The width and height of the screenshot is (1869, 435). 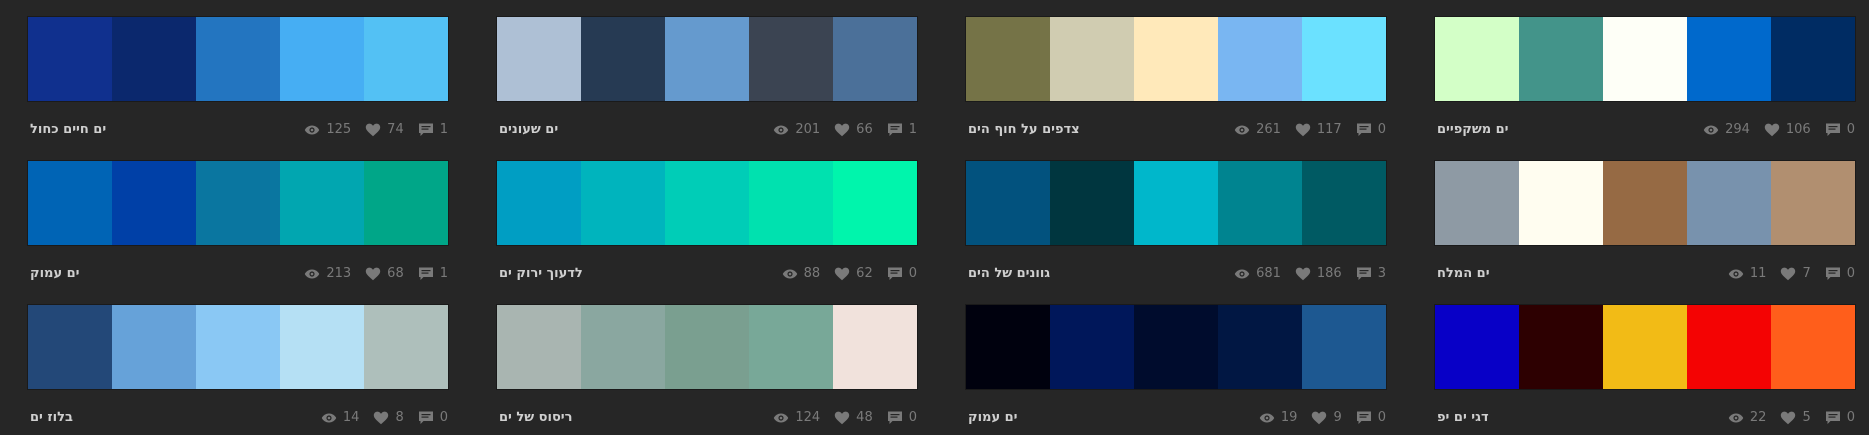 I want to click on palette-card: 0 9 19 ים עמוק, so click(x=1176, y=370).